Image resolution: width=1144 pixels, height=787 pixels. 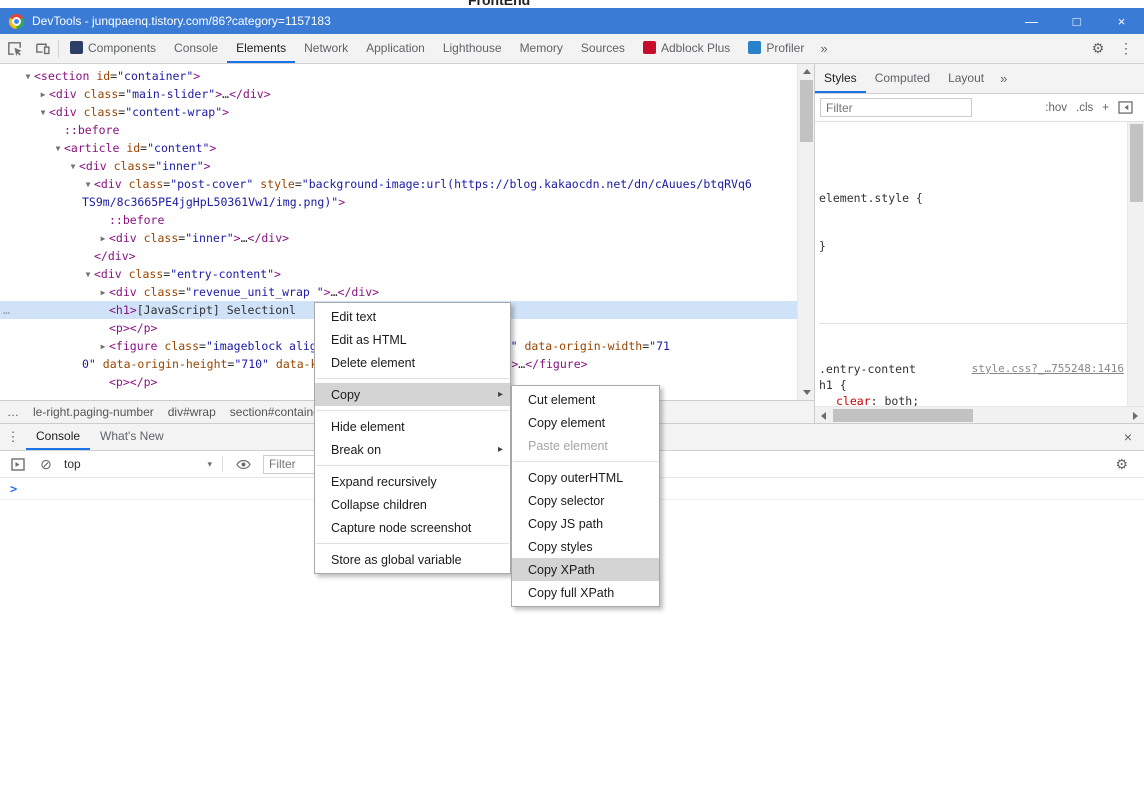 What do you see at coordinates (192, 412) in the screenshot?
I see `breadcrumb-item-div-wrap: div#wrap` at bounding box center [192, 412].